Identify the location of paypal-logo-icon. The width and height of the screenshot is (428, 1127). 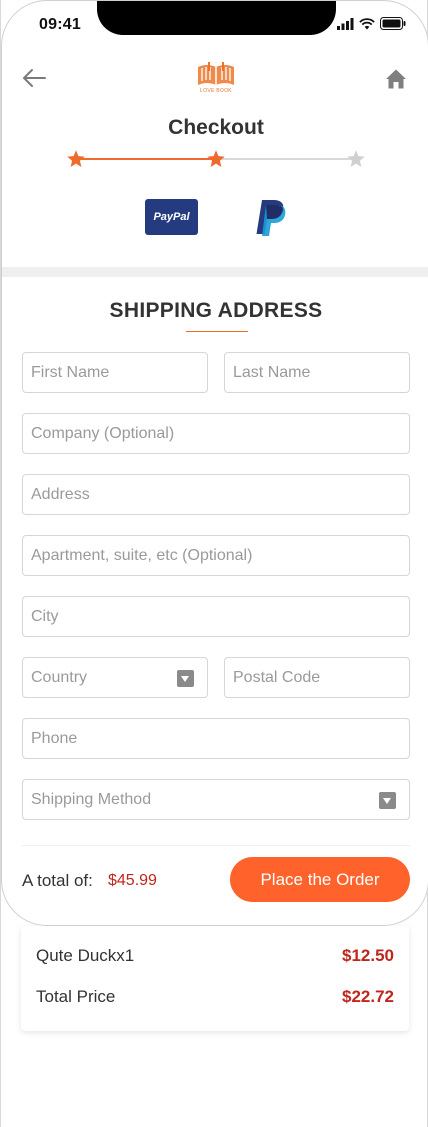
(271, 218).